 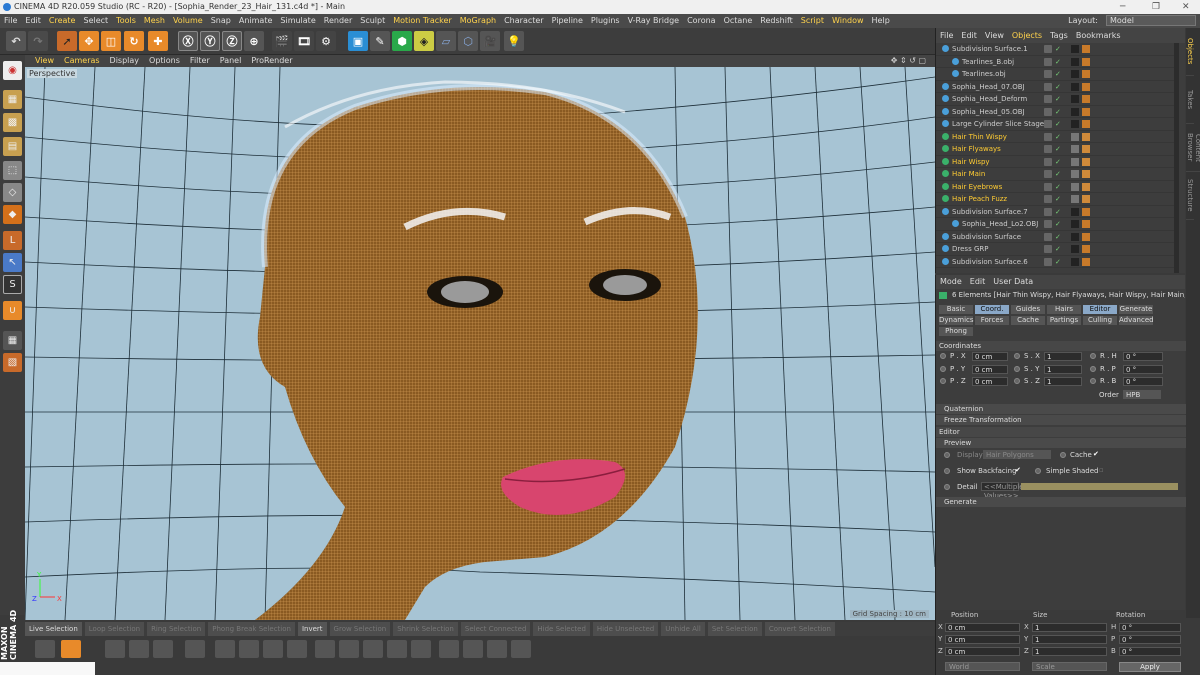 What do you see at coordinates (1096, 454) in the screenshot?
I see `cache-checkbox: ✔` at bounding box center [1096, 454].